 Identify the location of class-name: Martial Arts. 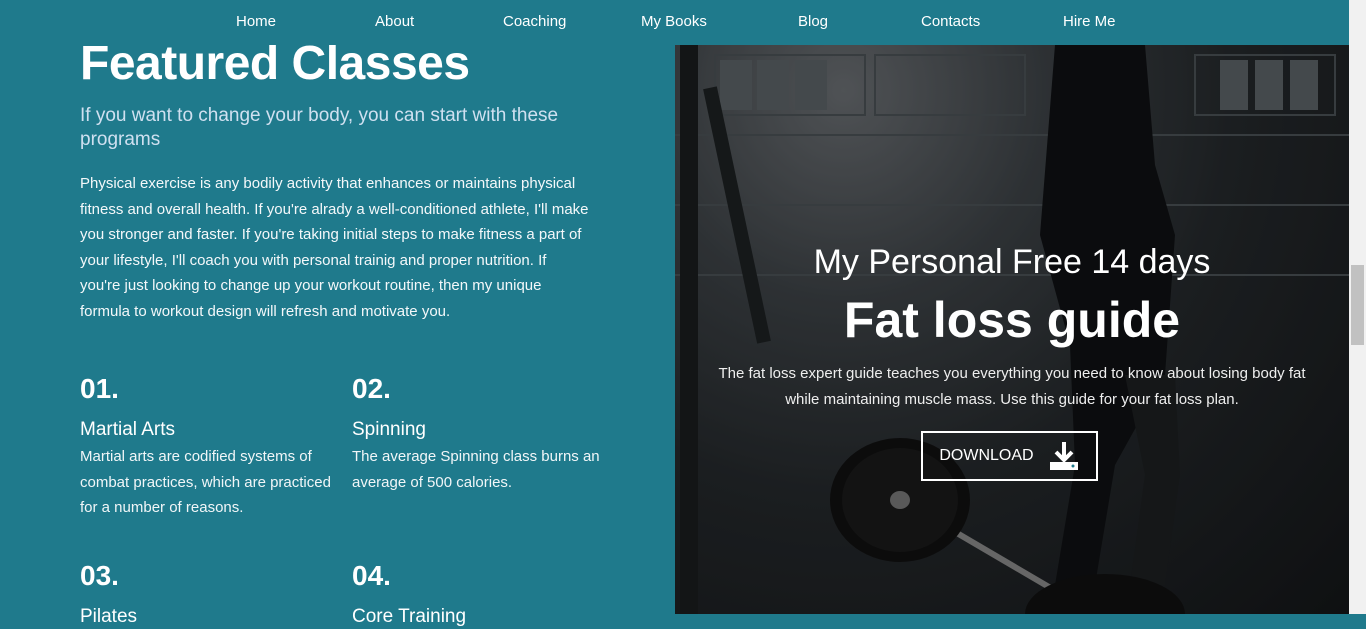
(128, 429).